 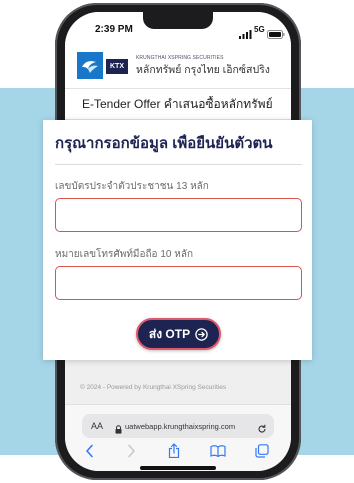 I want to click on page-title: E-Tender Offer คำเสนอซื้อหลักทรัพย์, so click(x=177, y=104).